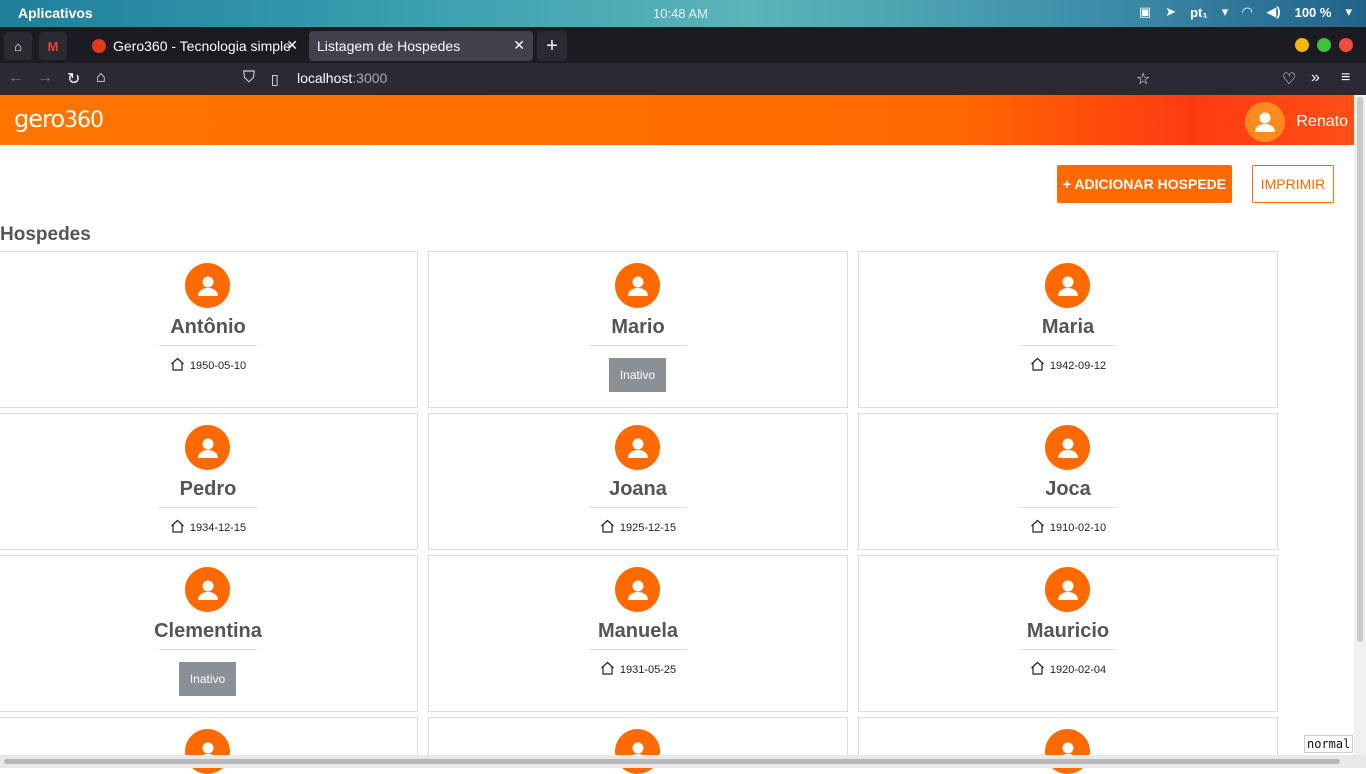 The image size is (1366, 774). What do you see at coordinates (73, 79) in the screenshot?
I see `reload-icon: ↻` at bounding box center [73, 79].